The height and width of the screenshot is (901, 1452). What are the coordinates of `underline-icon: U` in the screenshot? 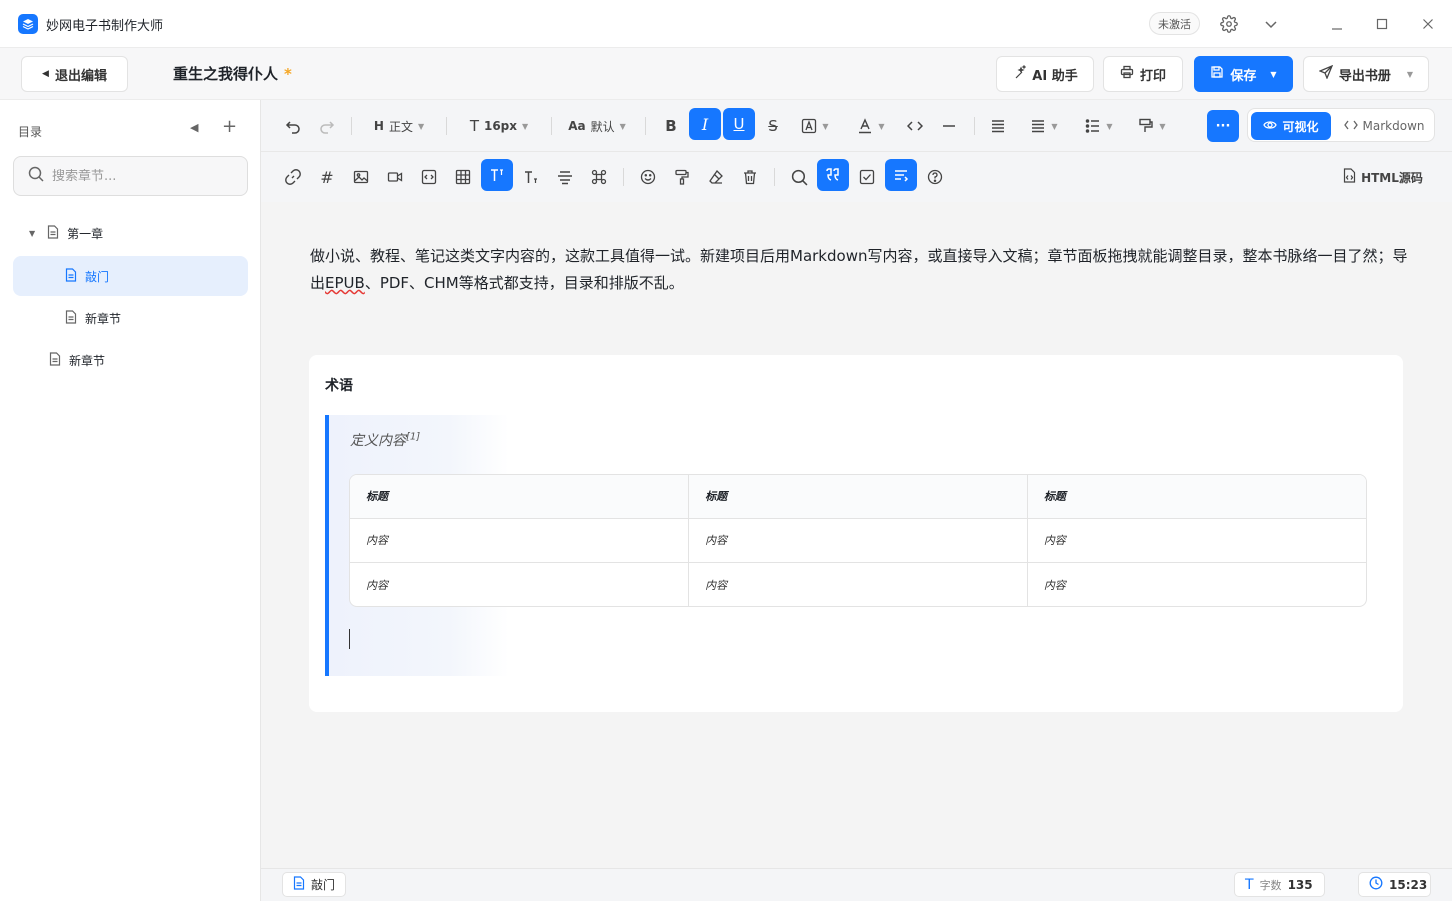 It's located at (739, 124).